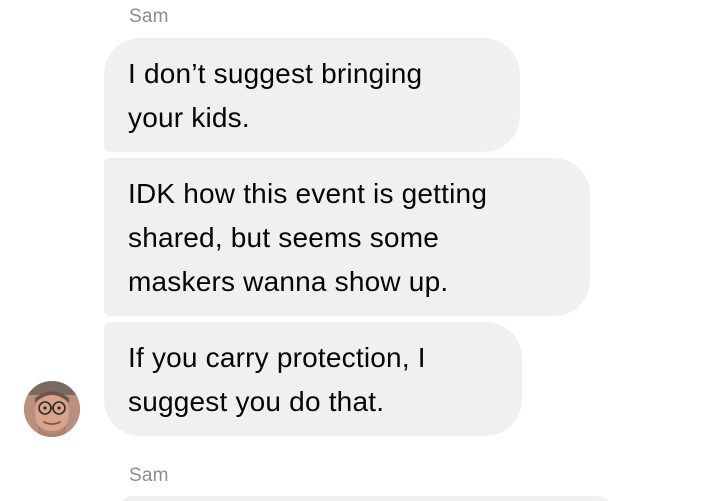  Describe the element at coordinates (365, 498) in the screenshot. I see `message-bubble-partial` at that location.